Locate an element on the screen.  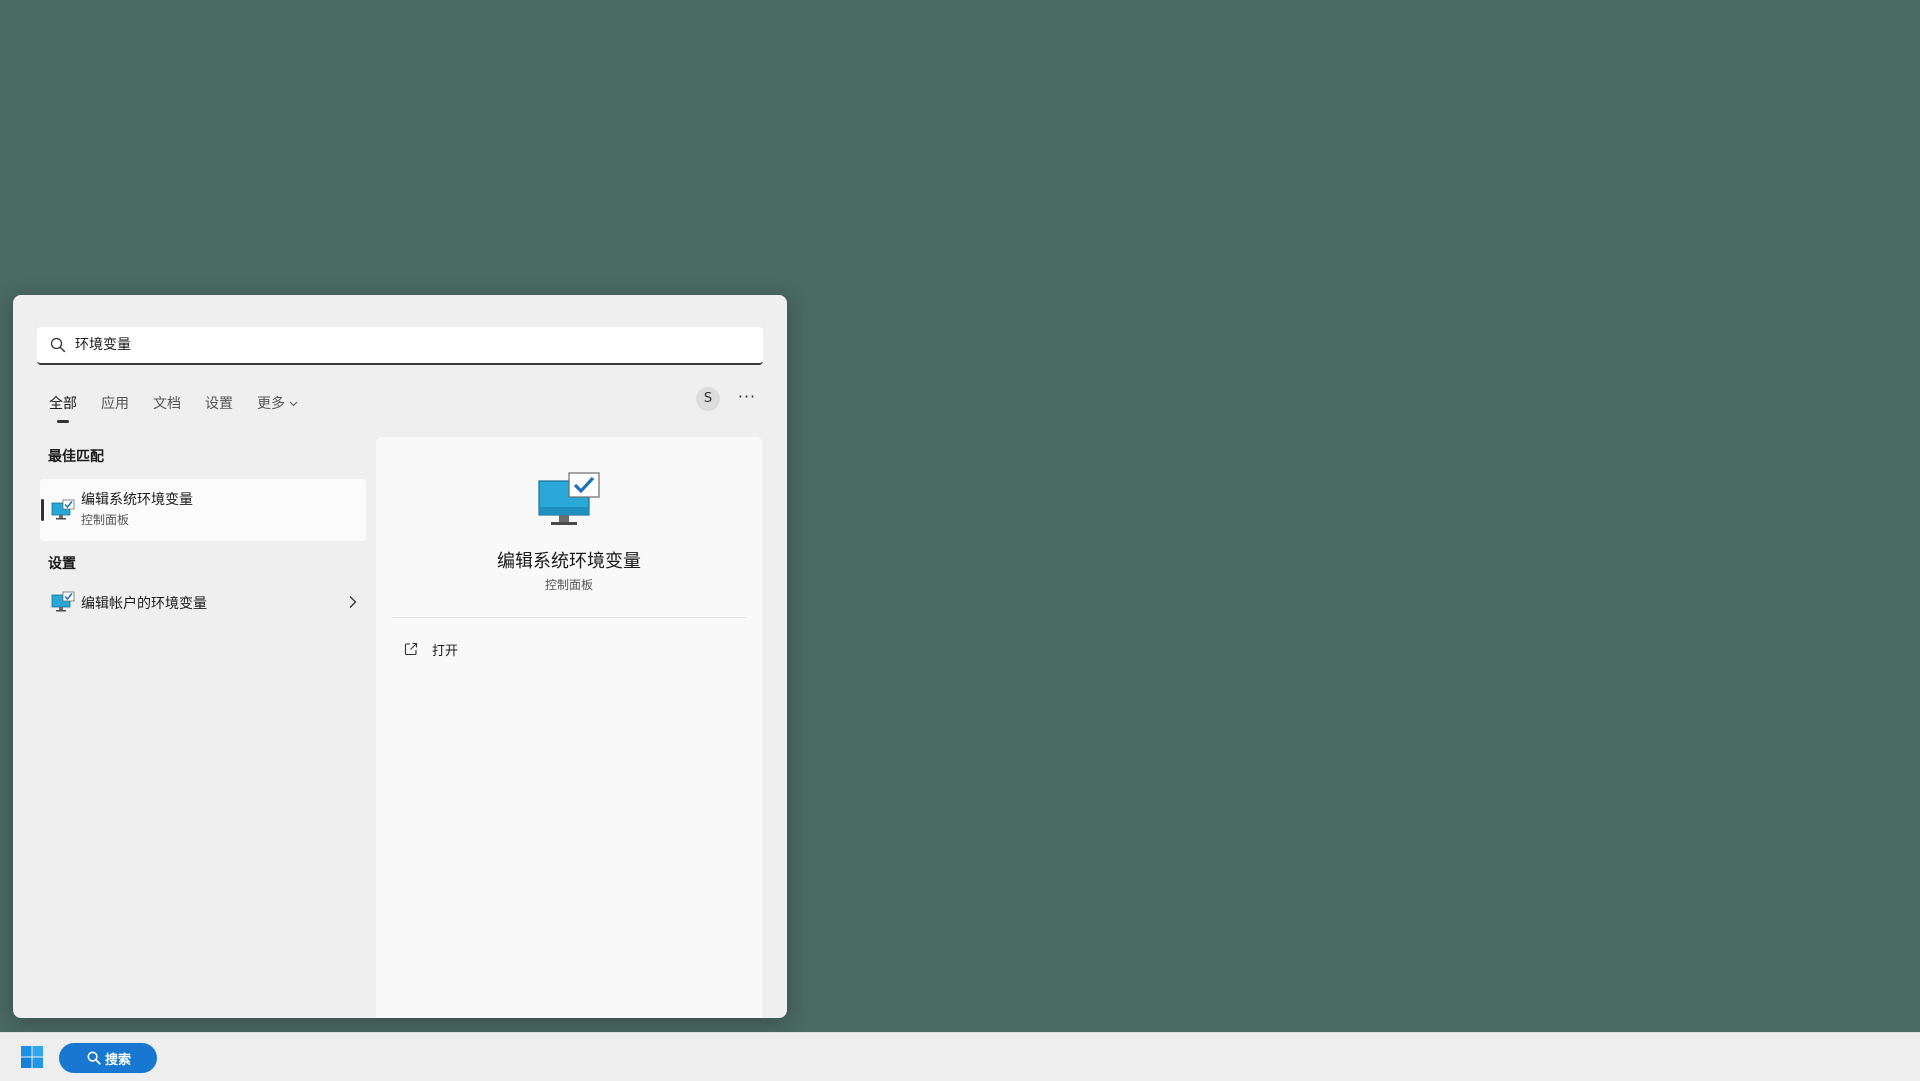
taskbar-search-button: 搜索 is located at coordinates (108, 1058).